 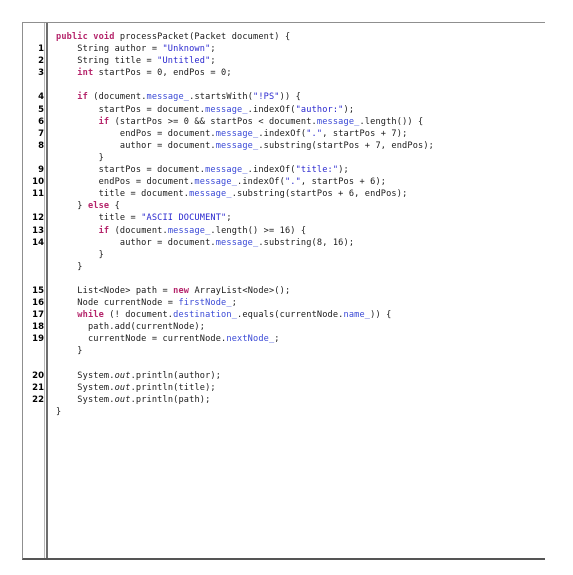 What do you see at coordinates (98, 206) in the screenshot?
I see `keyword-token: else` at bounding box center [98, 206].